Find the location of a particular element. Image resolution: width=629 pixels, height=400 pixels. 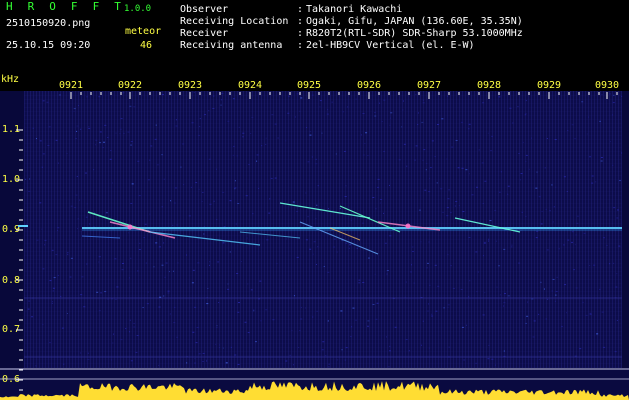

freq-ticks is located at coordinates (19, 260).